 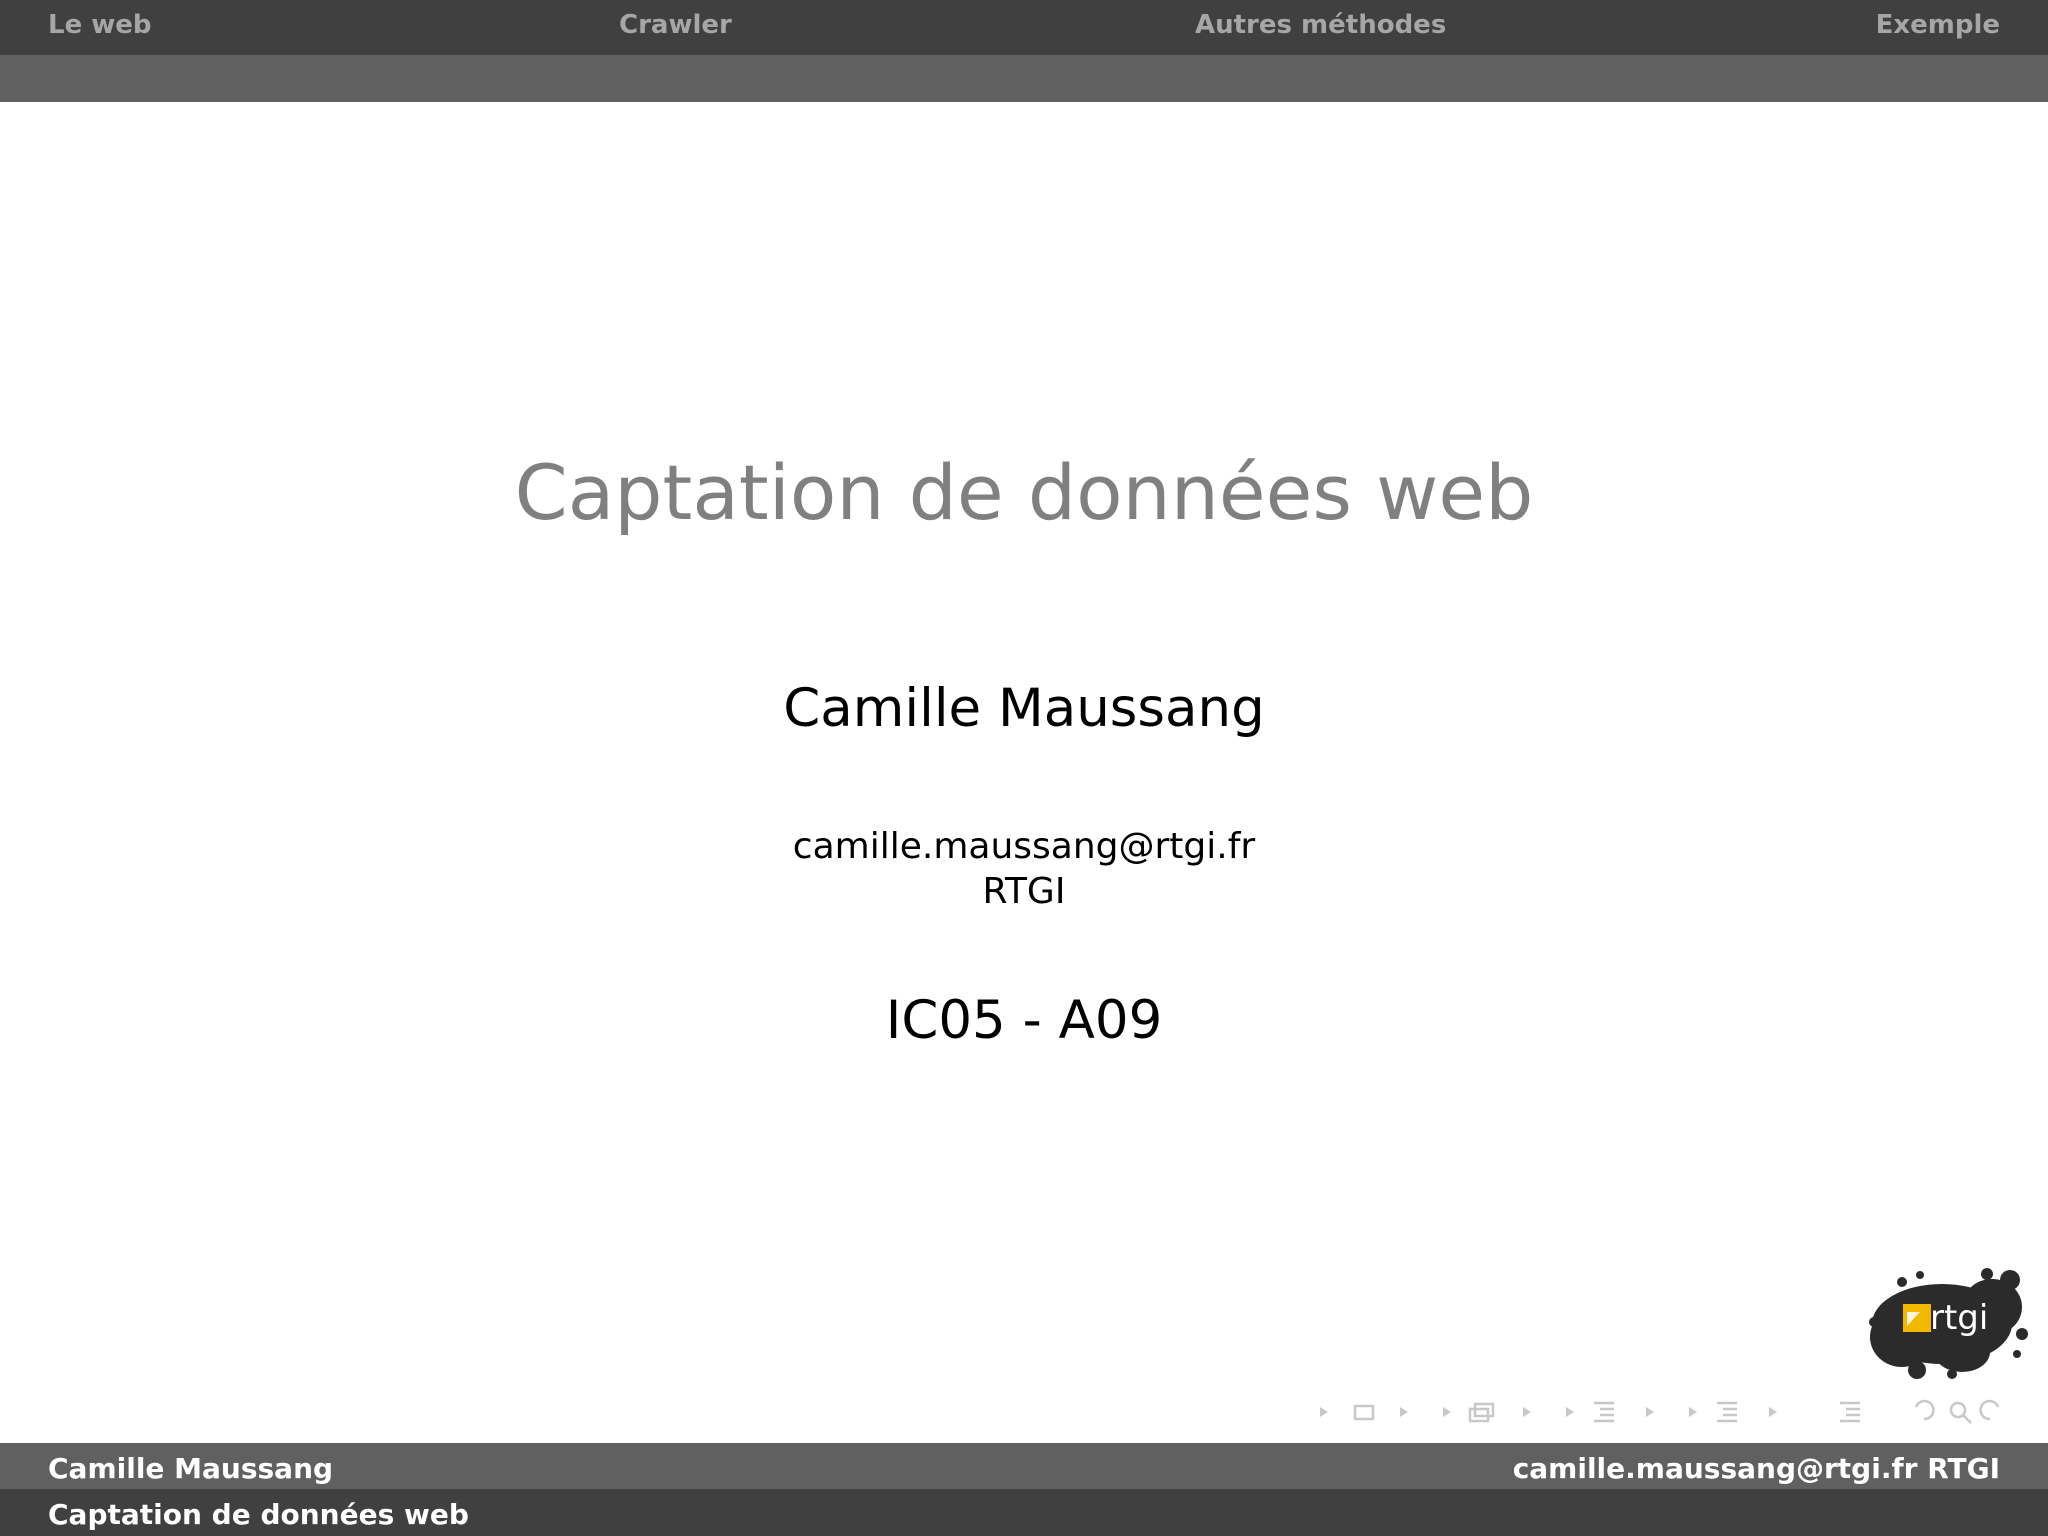 What do you see at coordinates (1324, 1412) in the screenshot?
I see `previous-frame-icon` at bounding box center [1324, 1412].